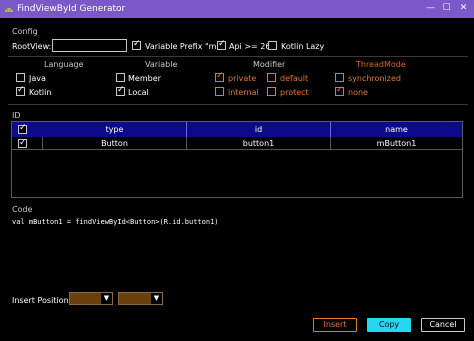 The width and height of the screenshot is (474, 341). I want to click on synchronized-label: synchronized, so click(374, 78).